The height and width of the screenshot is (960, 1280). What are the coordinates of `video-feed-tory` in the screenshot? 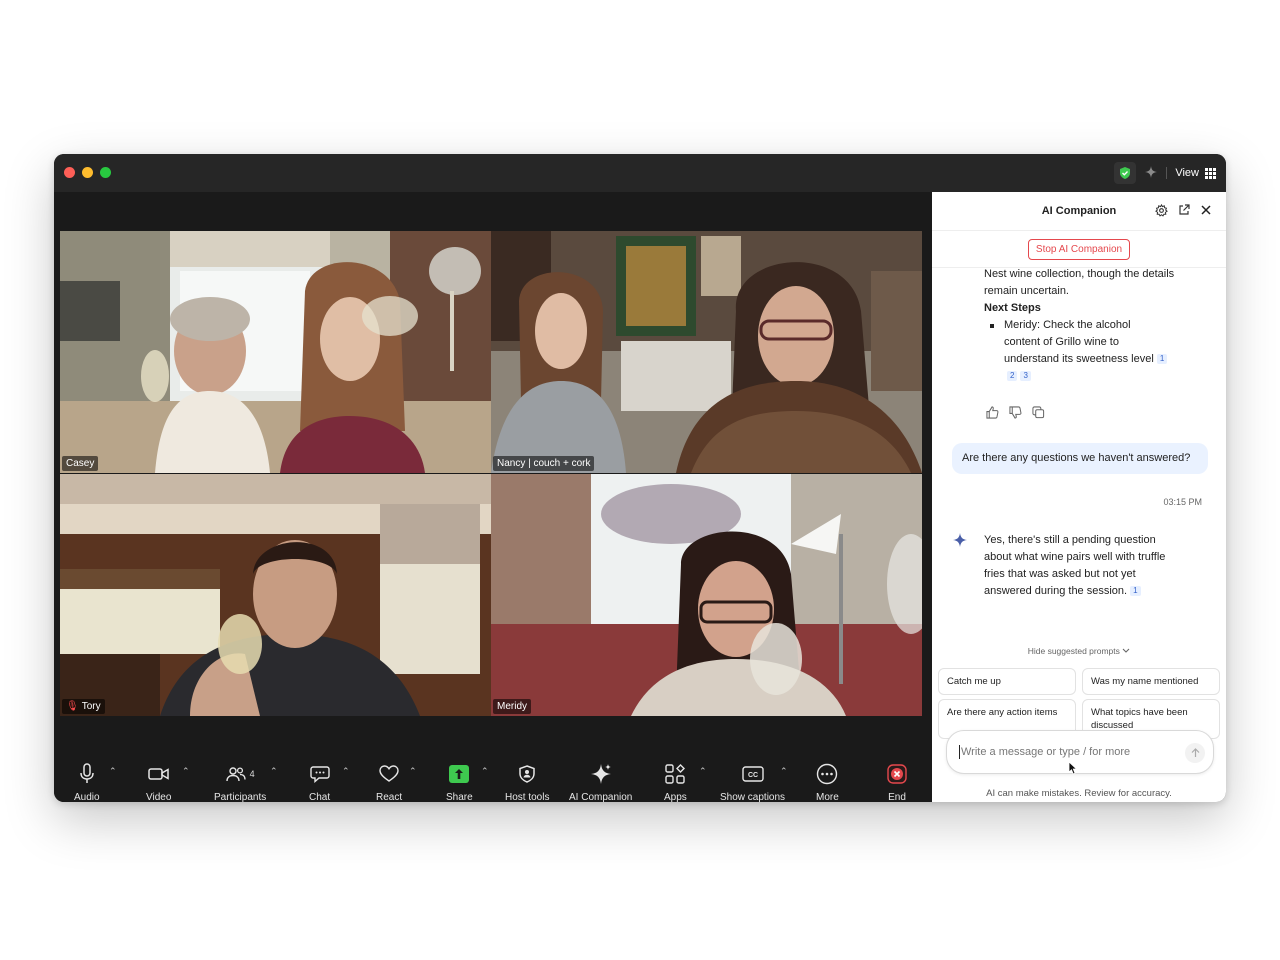 It's located at (275, 595).